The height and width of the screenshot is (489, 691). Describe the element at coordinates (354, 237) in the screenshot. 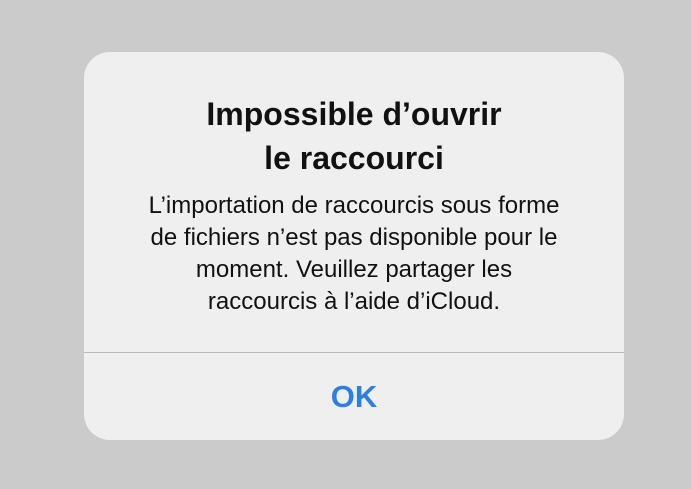

I see `alert-message-line: de fichiers n’est pas disponible pour le` at that location.